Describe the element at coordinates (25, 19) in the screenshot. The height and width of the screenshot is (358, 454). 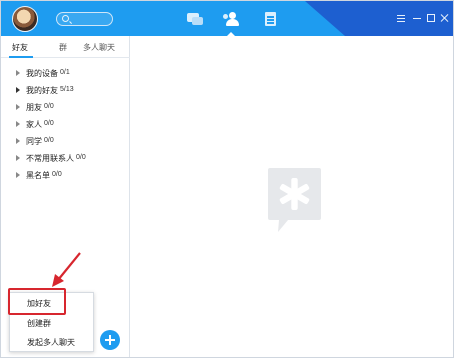
I see `avatar` at that location.